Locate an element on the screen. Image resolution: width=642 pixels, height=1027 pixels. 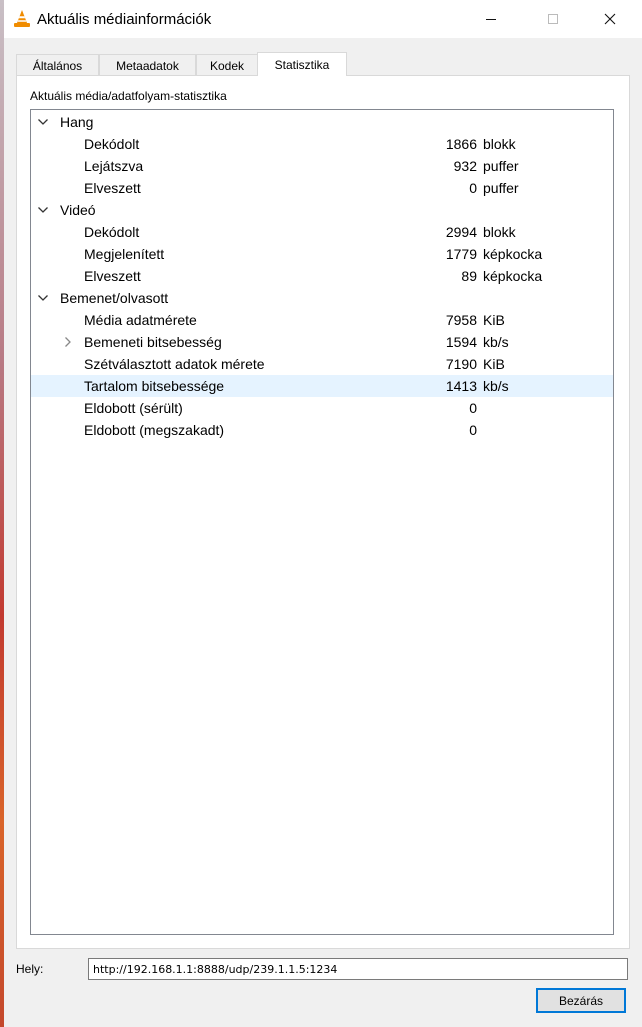
location-field is located at coordinates (358, 969).